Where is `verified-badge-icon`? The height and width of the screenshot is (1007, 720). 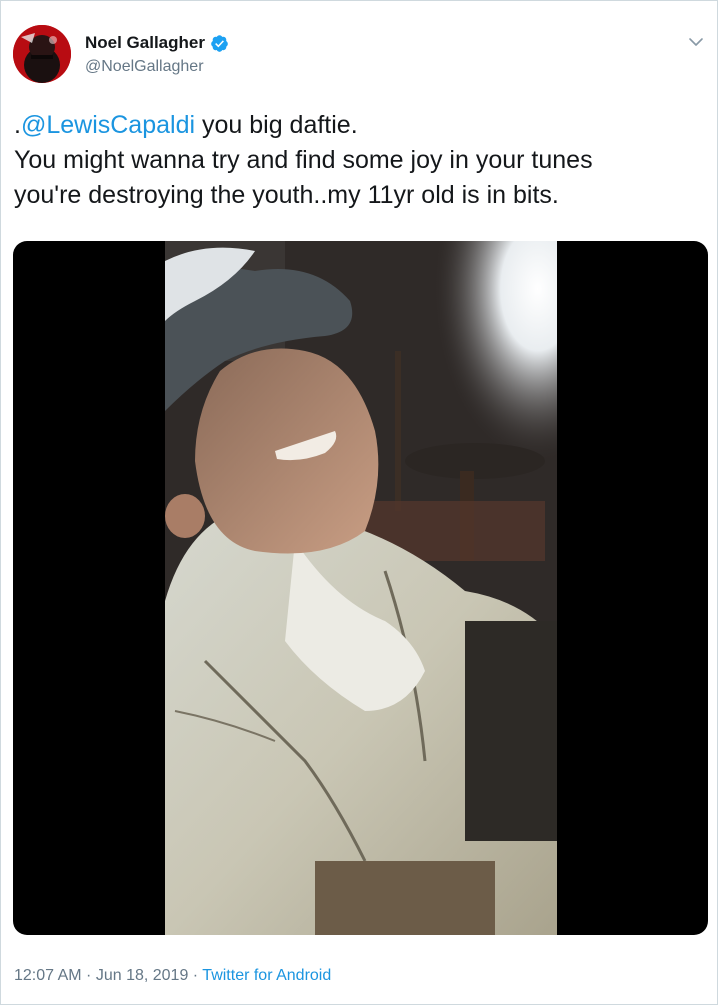
verified-badge-icon is located at coordinates (219, 43).